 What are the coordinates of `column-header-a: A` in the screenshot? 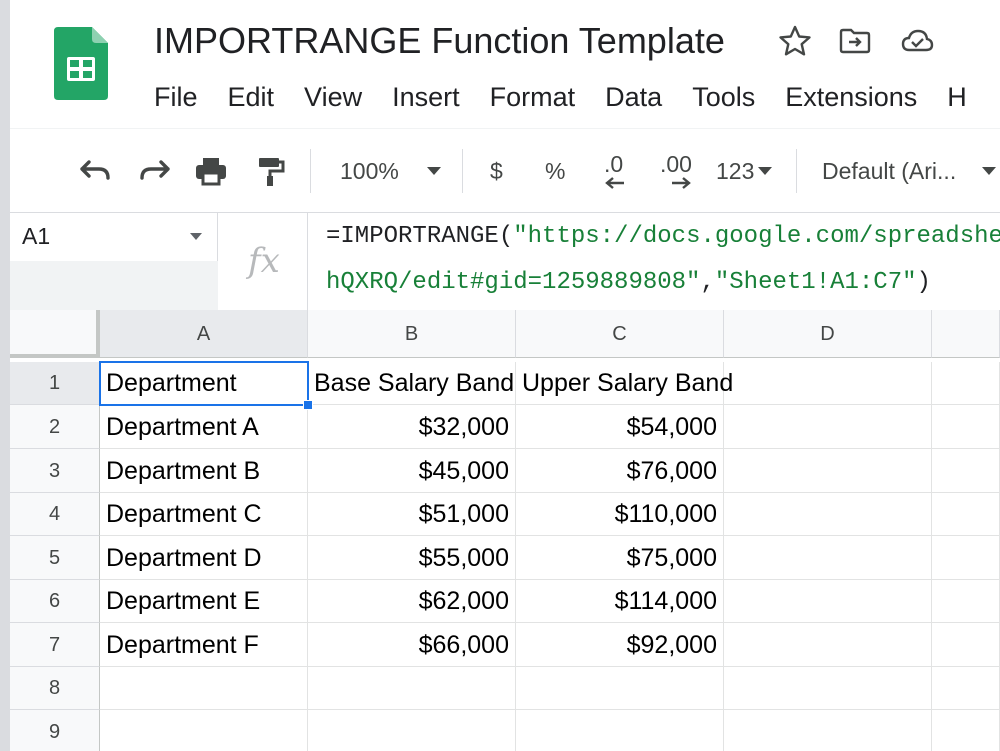 It's located at (204, 334).